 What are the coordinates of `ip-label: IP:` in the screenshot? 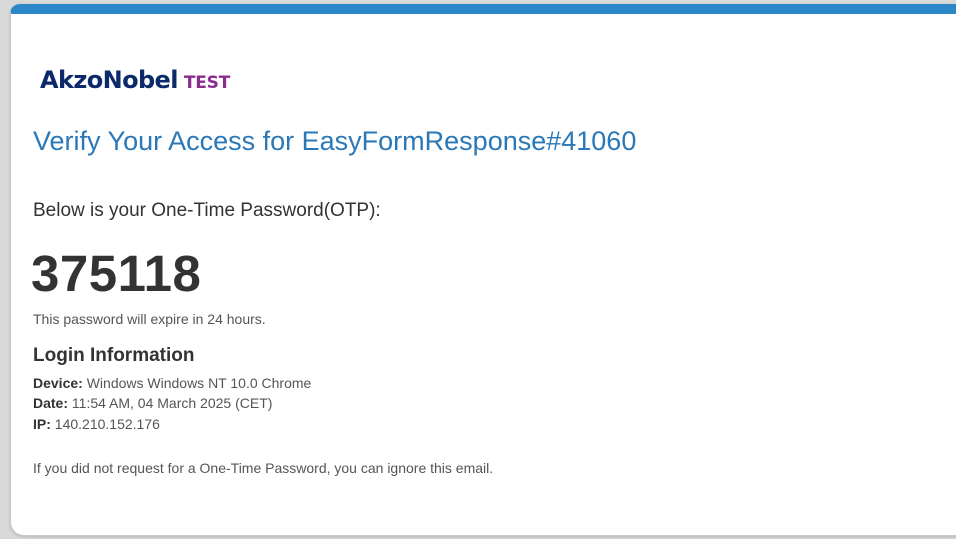 It's located at (42, 424).